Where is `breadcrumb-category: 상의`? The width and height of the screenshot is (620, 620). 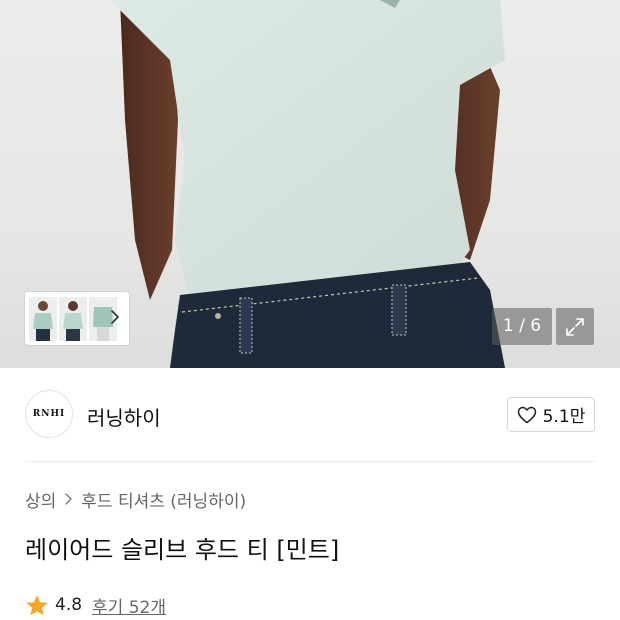 breadcrumb-category: 상의 is located at coordinates (40, 499).